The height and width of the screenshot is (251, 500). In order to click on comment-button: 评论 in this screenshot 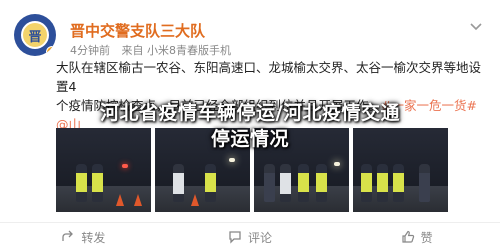, I will do `click(250, 237)`.